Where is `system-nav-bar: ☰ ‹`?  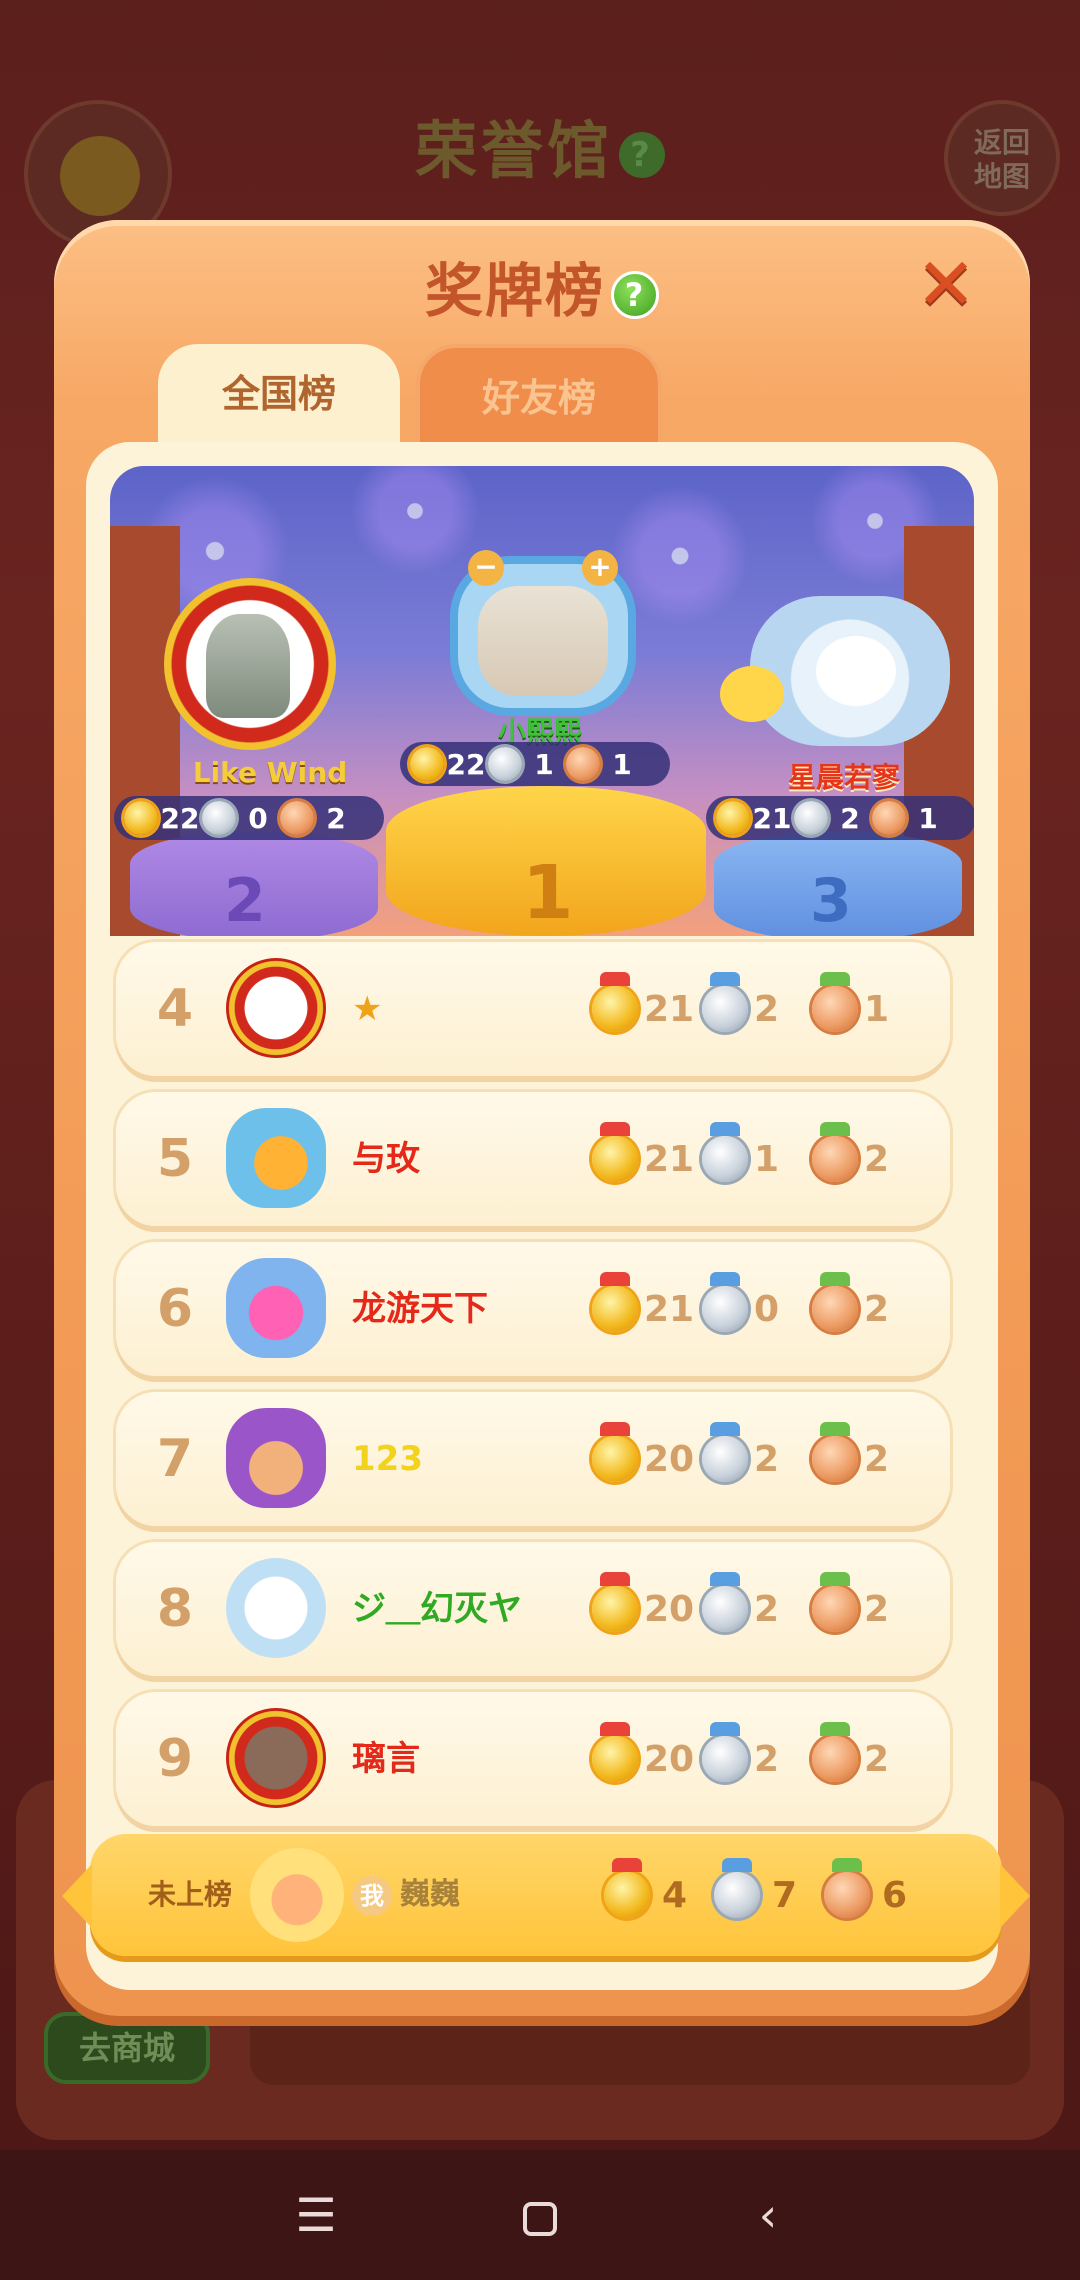 system-nav-bar: ☰ ‹ is located at coordinates (540, 2215).